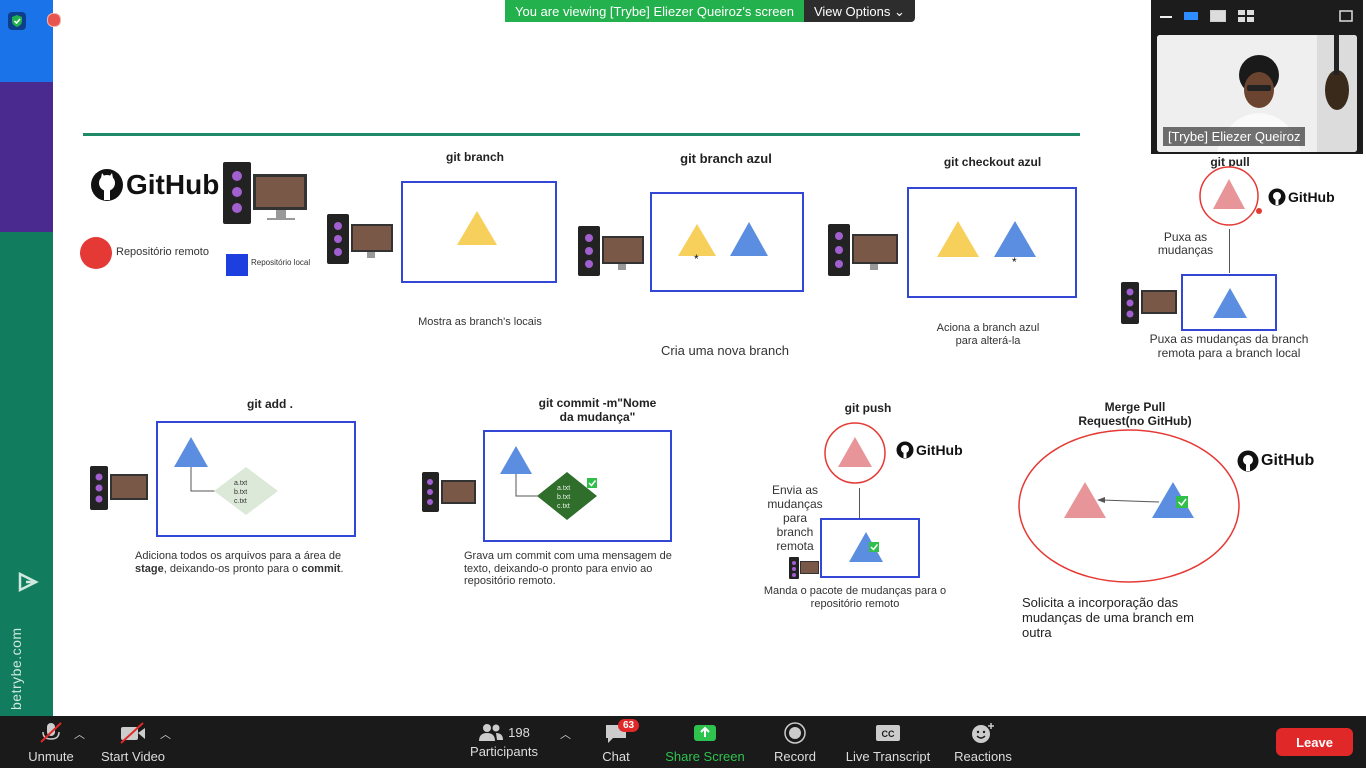 Image resolution: width=1366 pixels, height=768 pixels. What do you see at coordinates (28, 582) in the screenshot?
I see `trybe-logo-icon` at bounding box center [28, 582].